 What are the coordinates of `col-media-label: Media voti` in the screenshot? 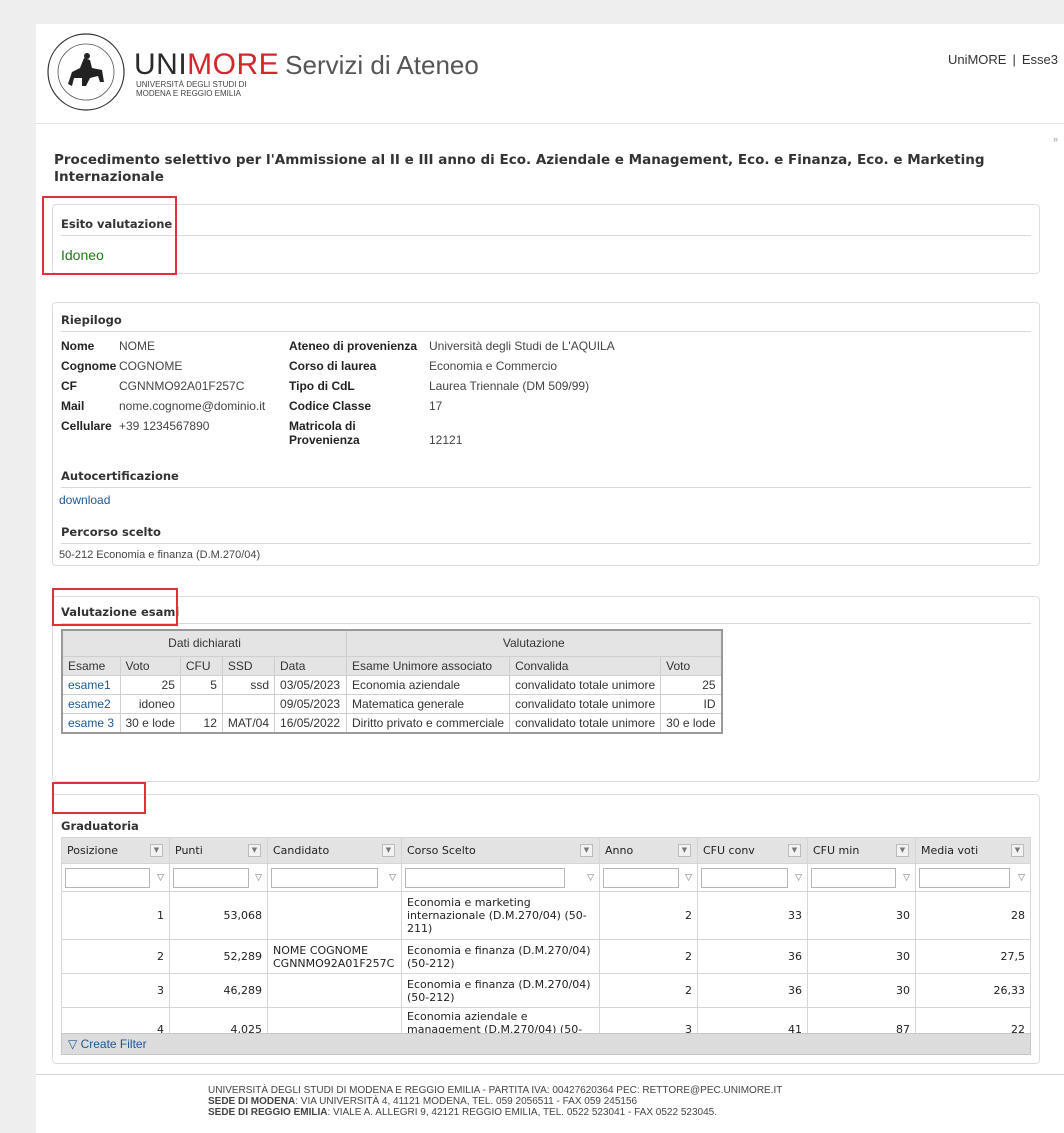 It's located at (950, 850).